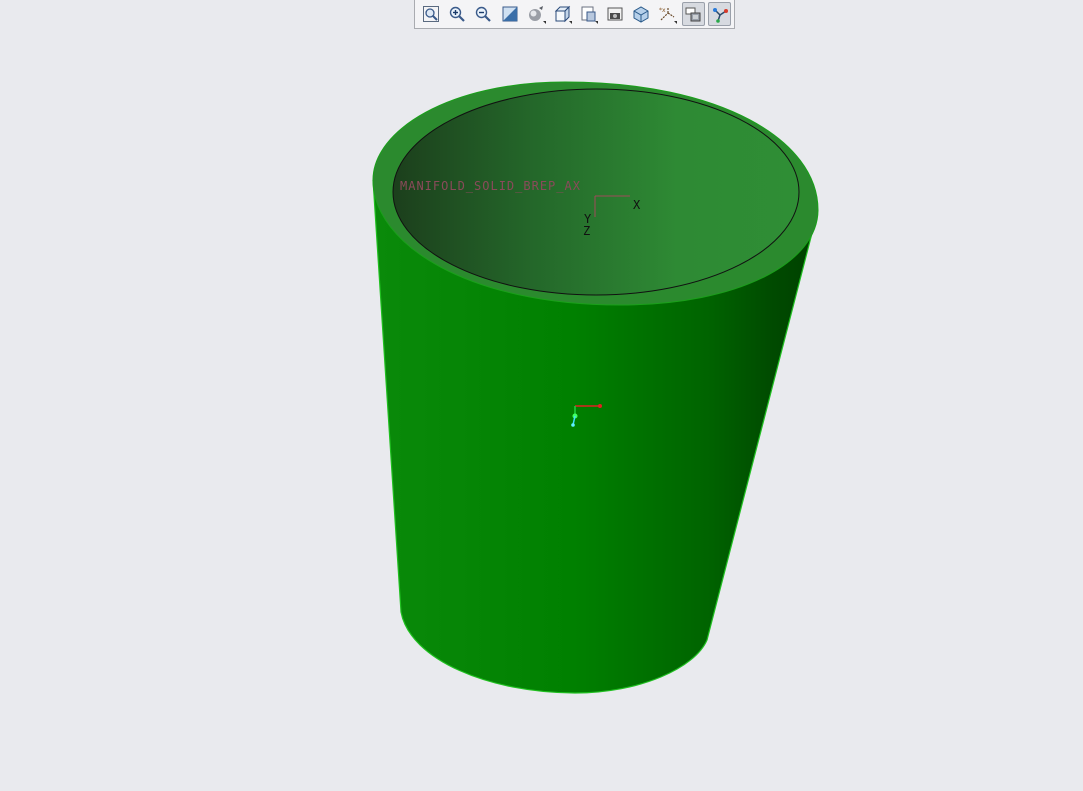 Image resolution: width=1083 pixels, height=791 pixels. I want to click on spin-z-marker, so click(573, 425).